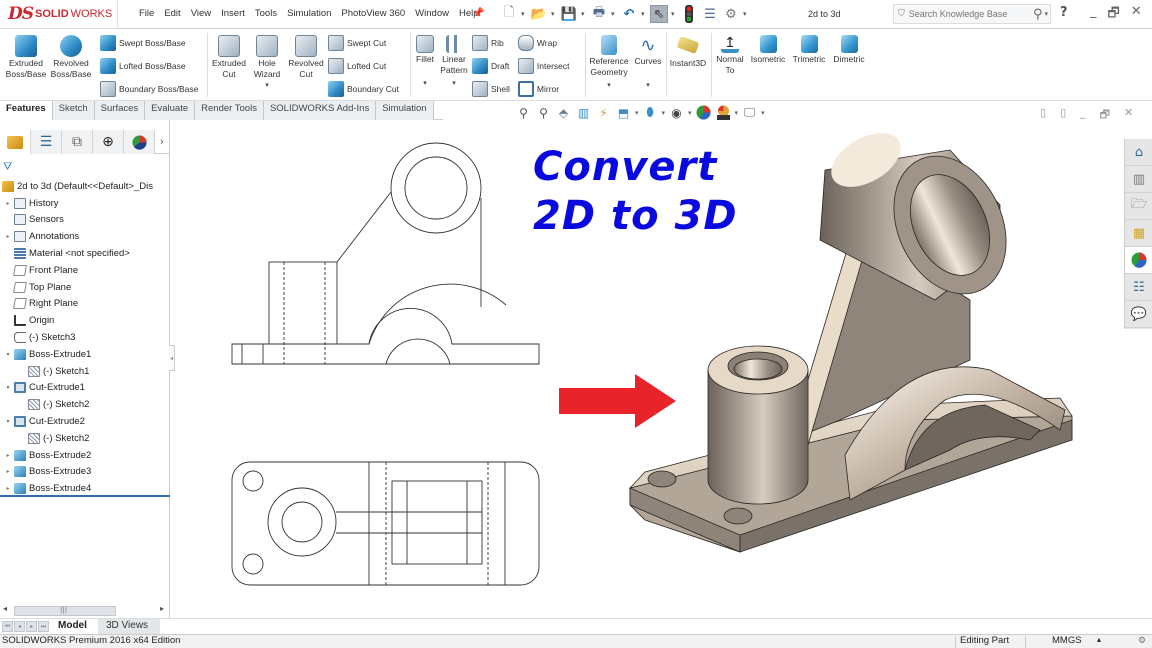 This screenshot has height=648, width=1152. I want to click on tree-item: 2d to 3d (Default<<Default>_Dis, so click(85, 186).